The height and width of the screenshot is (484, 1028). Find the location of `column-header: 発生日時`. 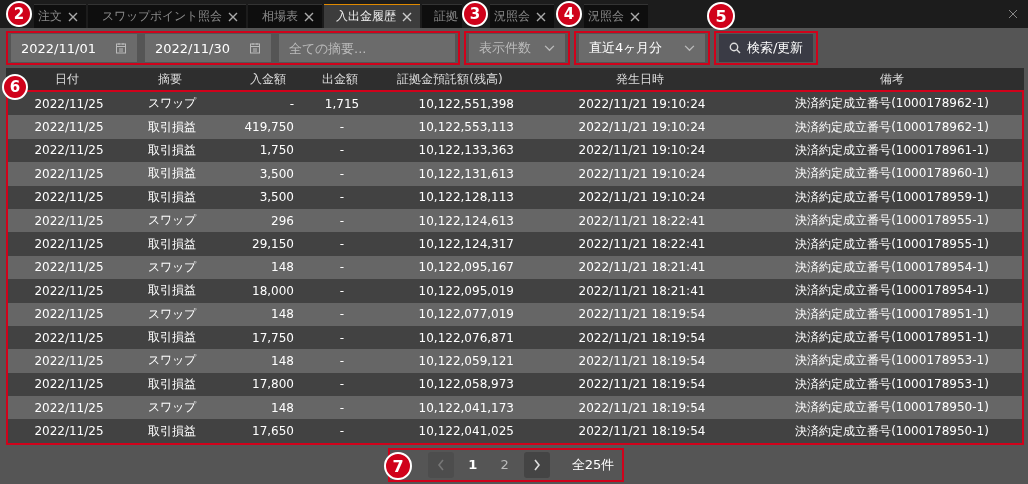

column-header: 発生日時 is located at coordinates (640, 79).